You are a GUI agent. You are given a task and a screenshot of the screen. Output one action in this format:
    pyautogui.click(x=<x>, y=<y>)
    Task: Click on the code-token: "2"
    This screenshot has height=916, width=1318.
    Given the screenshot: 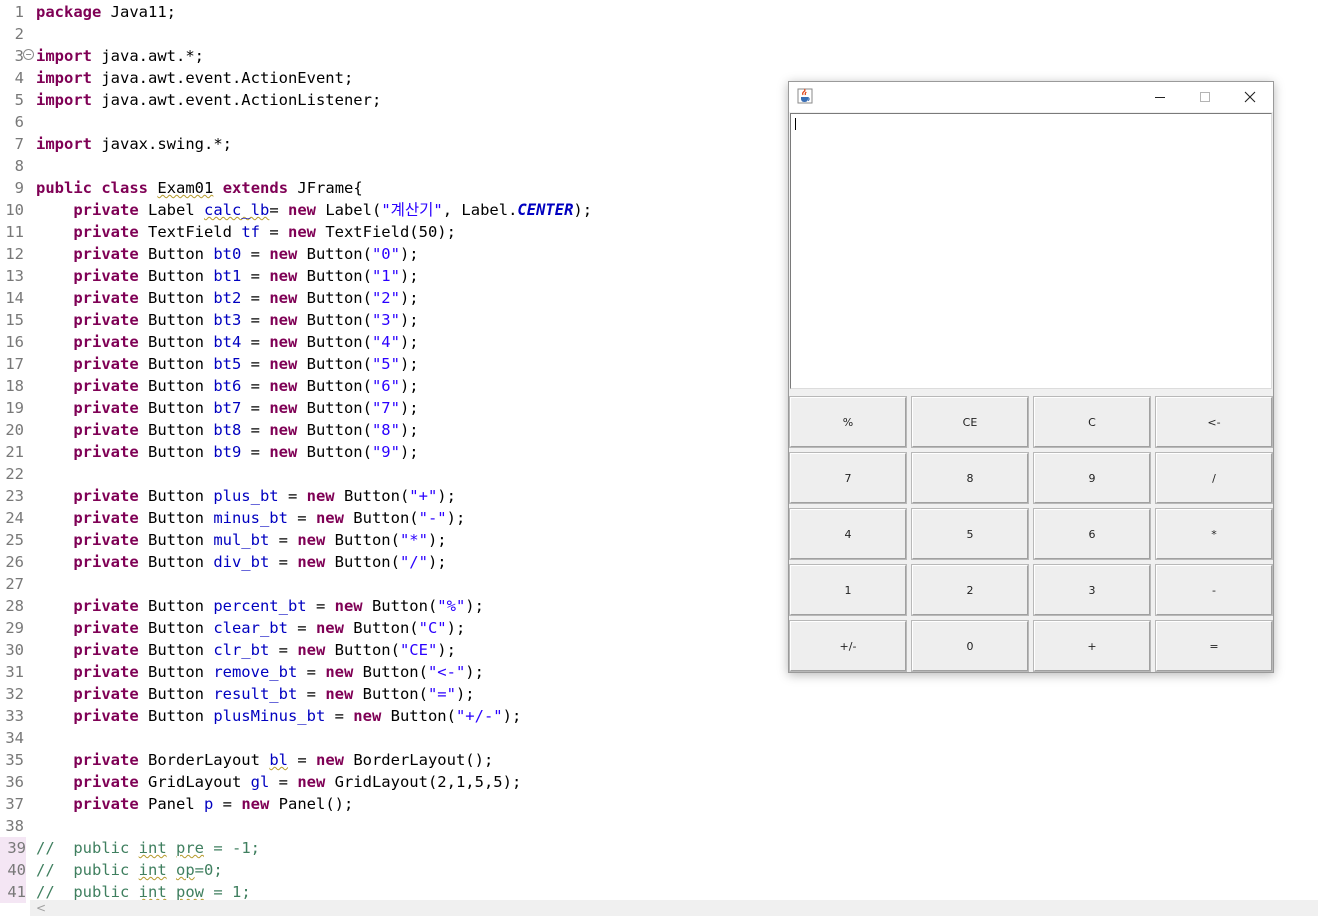 What is the action you would take?
    pyautogui.click(x=385, y=298)
    